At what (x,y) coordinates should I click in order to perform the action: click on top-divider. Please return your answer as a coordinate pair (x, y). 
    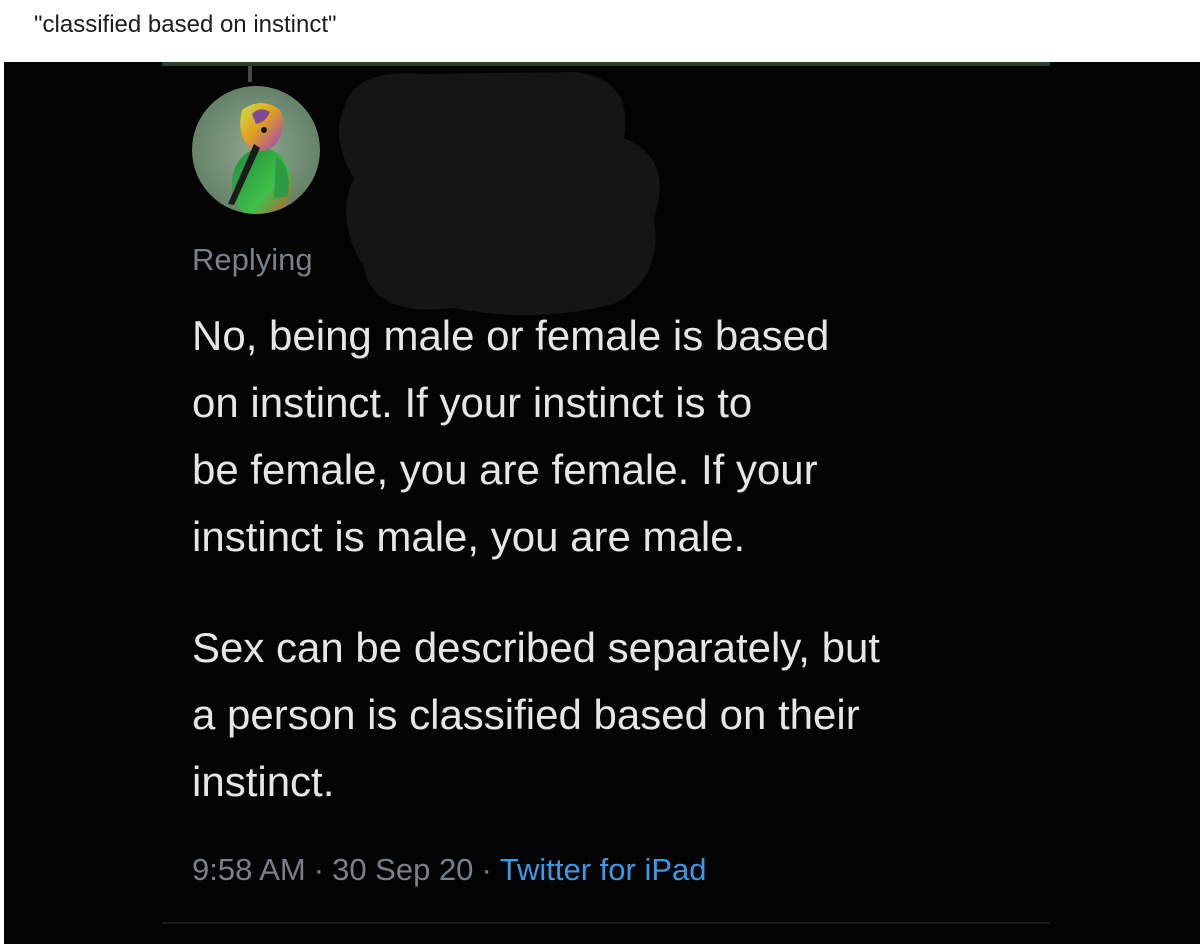
    Looking at the image, I should click on (606, 64).